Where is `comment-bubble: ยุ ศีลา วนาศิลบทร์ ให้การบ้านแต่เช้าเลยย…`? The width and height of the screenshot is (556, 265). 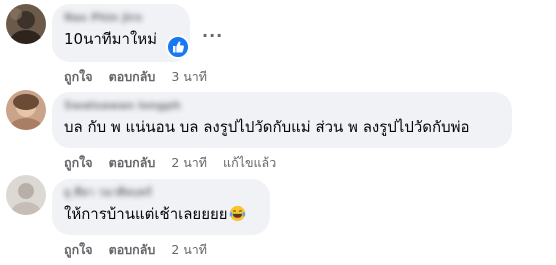
comment-bubble: ยุ ศีลา วนาศิลบทร์ ให้การบ้านแต่เช้าเลยย… is located at coordinates (161, 207).